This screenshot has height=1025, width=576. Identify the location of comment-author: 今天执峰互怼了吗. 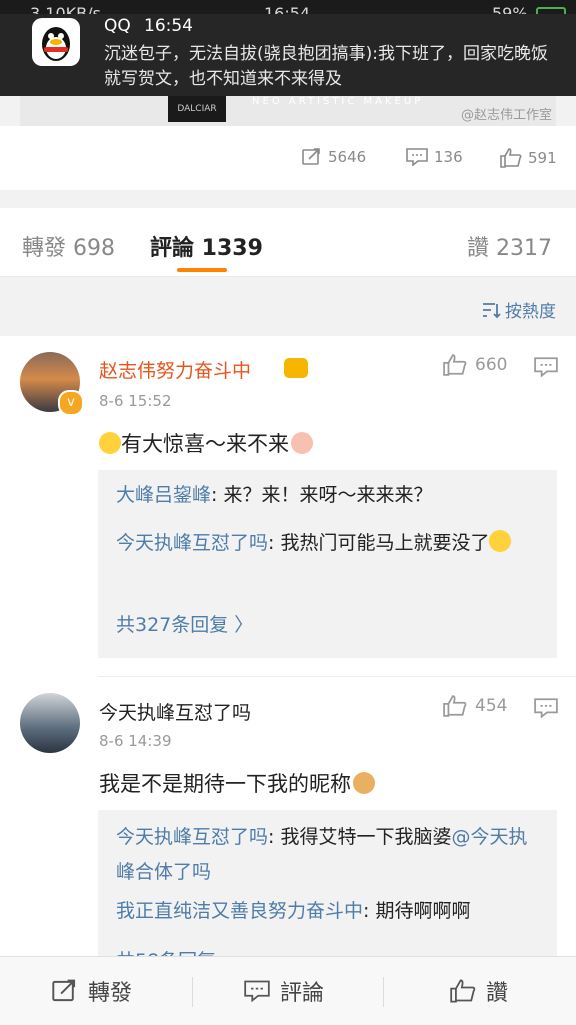
(175, 711).